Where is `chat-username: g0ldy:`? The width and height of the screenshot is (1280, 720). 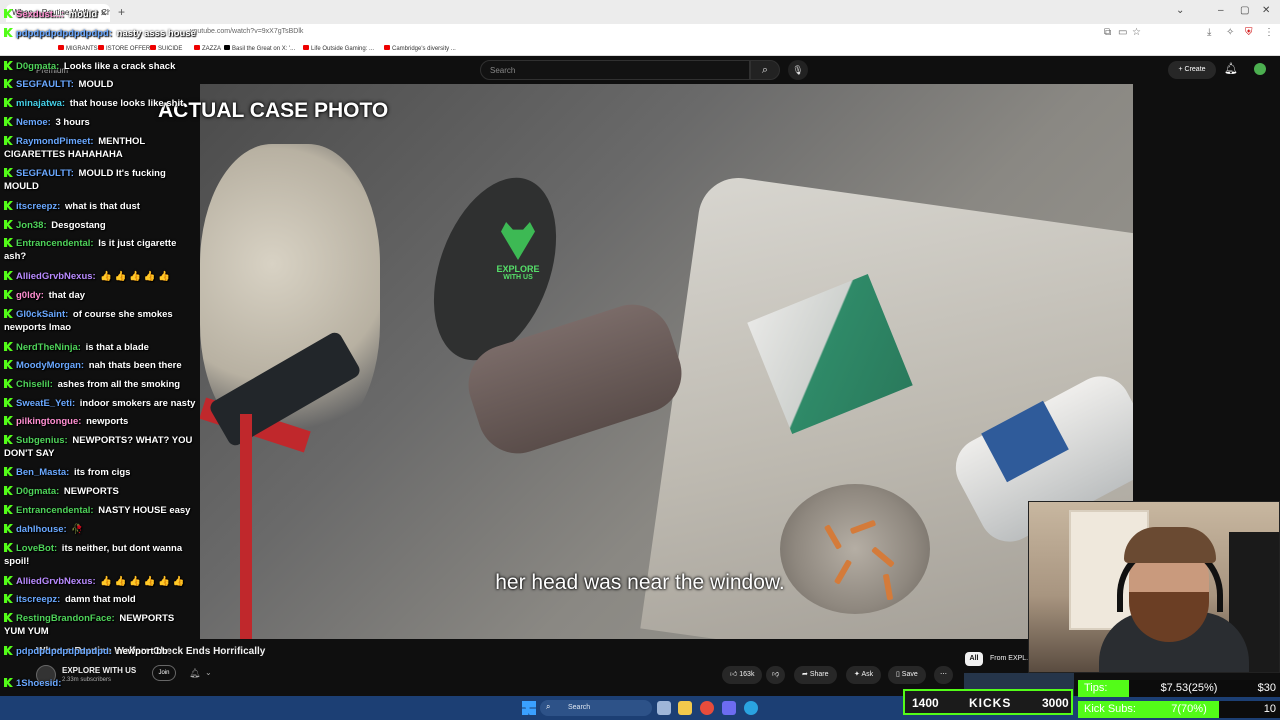
chat-username: g0ldy: is located at coordinates (30, 295).